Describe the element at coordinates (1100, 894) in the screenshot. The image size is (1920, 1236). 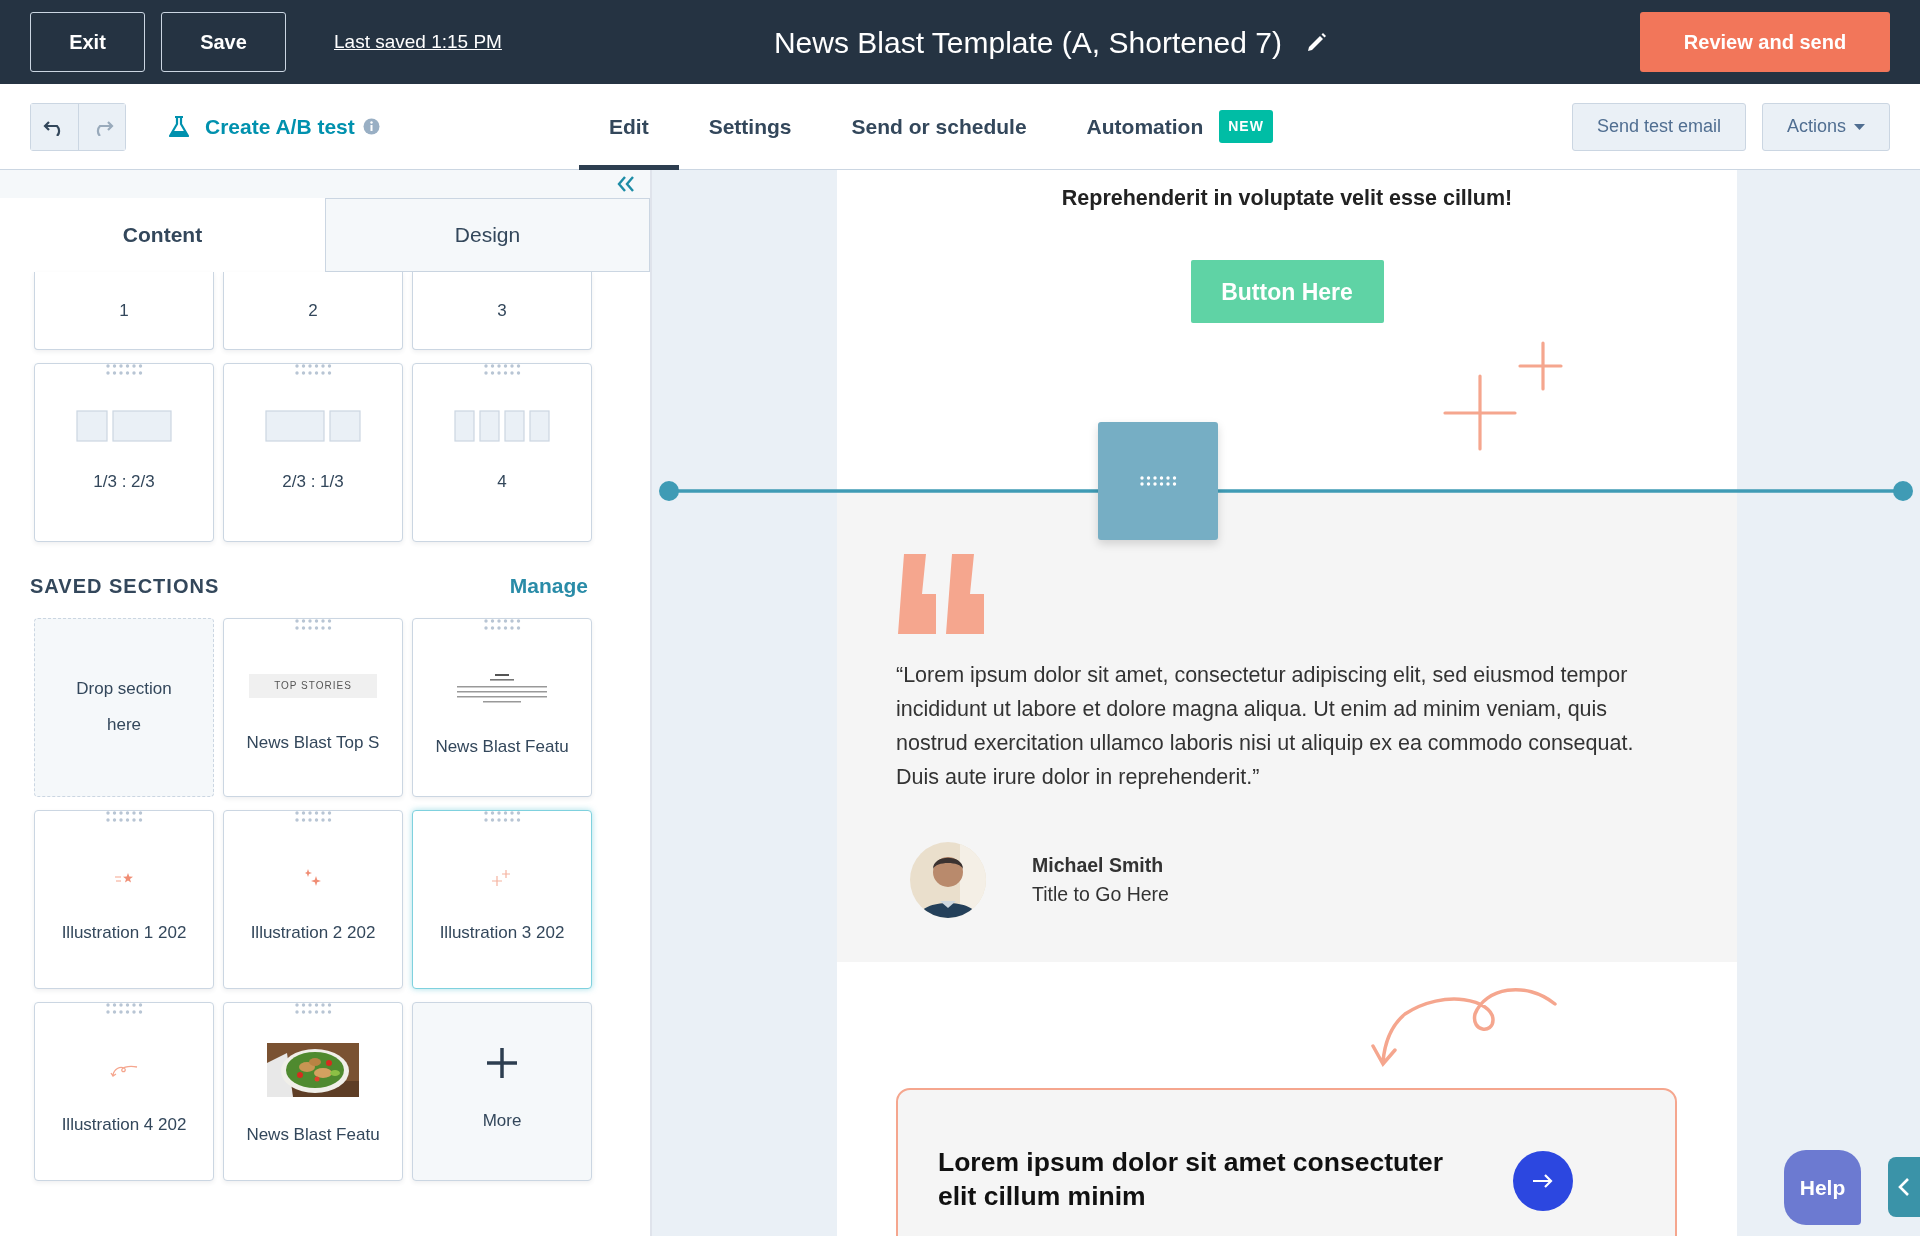
I see `author-title: Title to Go Here` at that location.